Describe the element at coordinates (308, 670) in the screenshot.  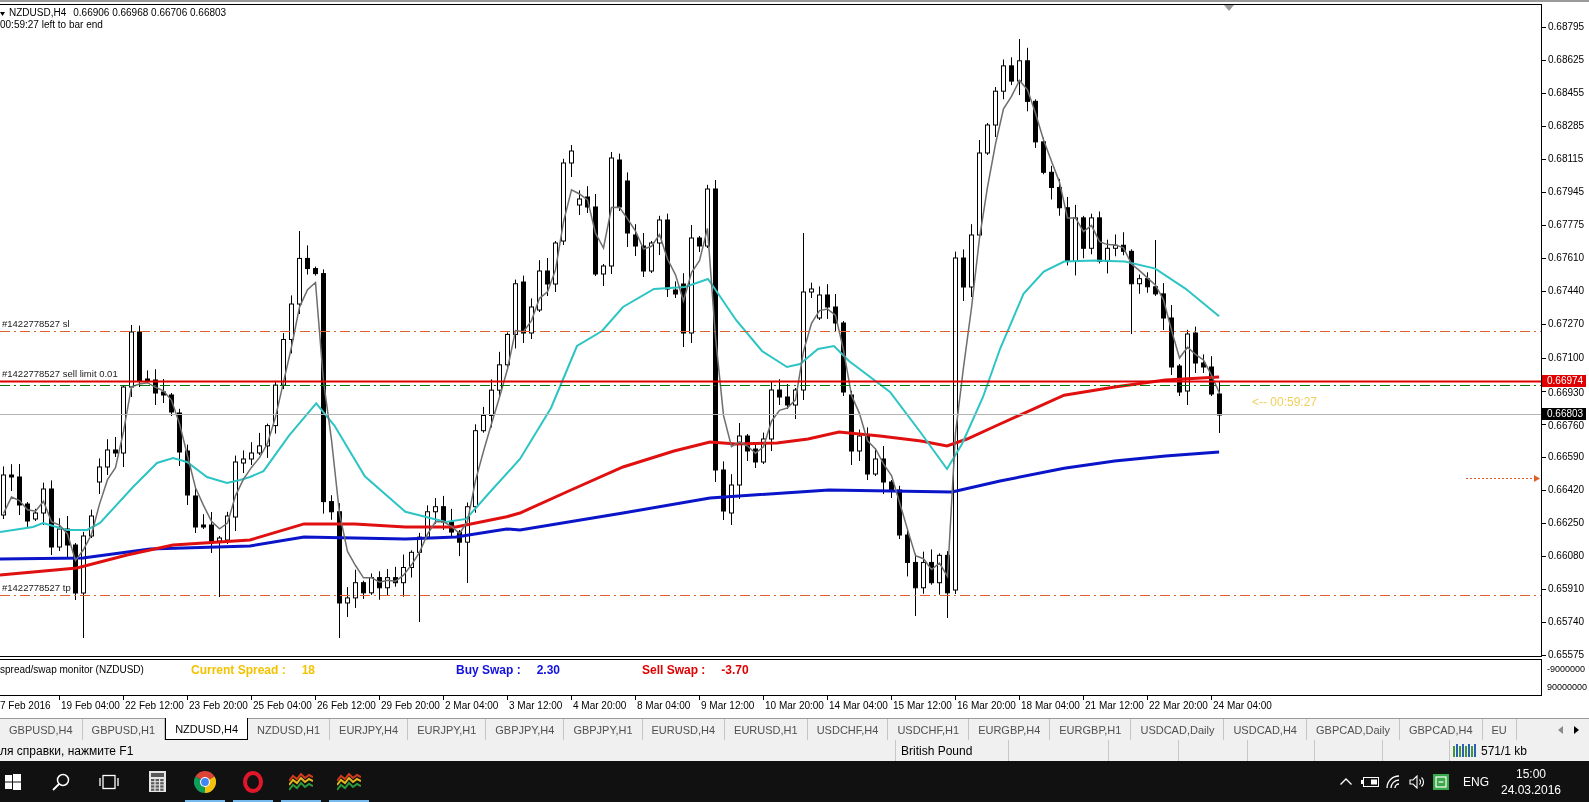
I see `indicator-field-value: 18` at that location.